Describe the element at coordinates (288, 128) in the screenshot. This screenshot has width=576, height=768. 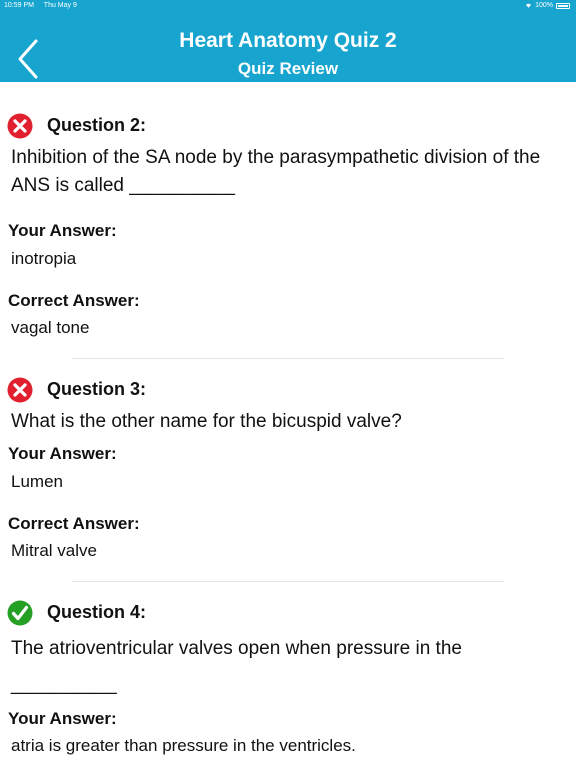
I see `question-header: Question 2:` at that location.